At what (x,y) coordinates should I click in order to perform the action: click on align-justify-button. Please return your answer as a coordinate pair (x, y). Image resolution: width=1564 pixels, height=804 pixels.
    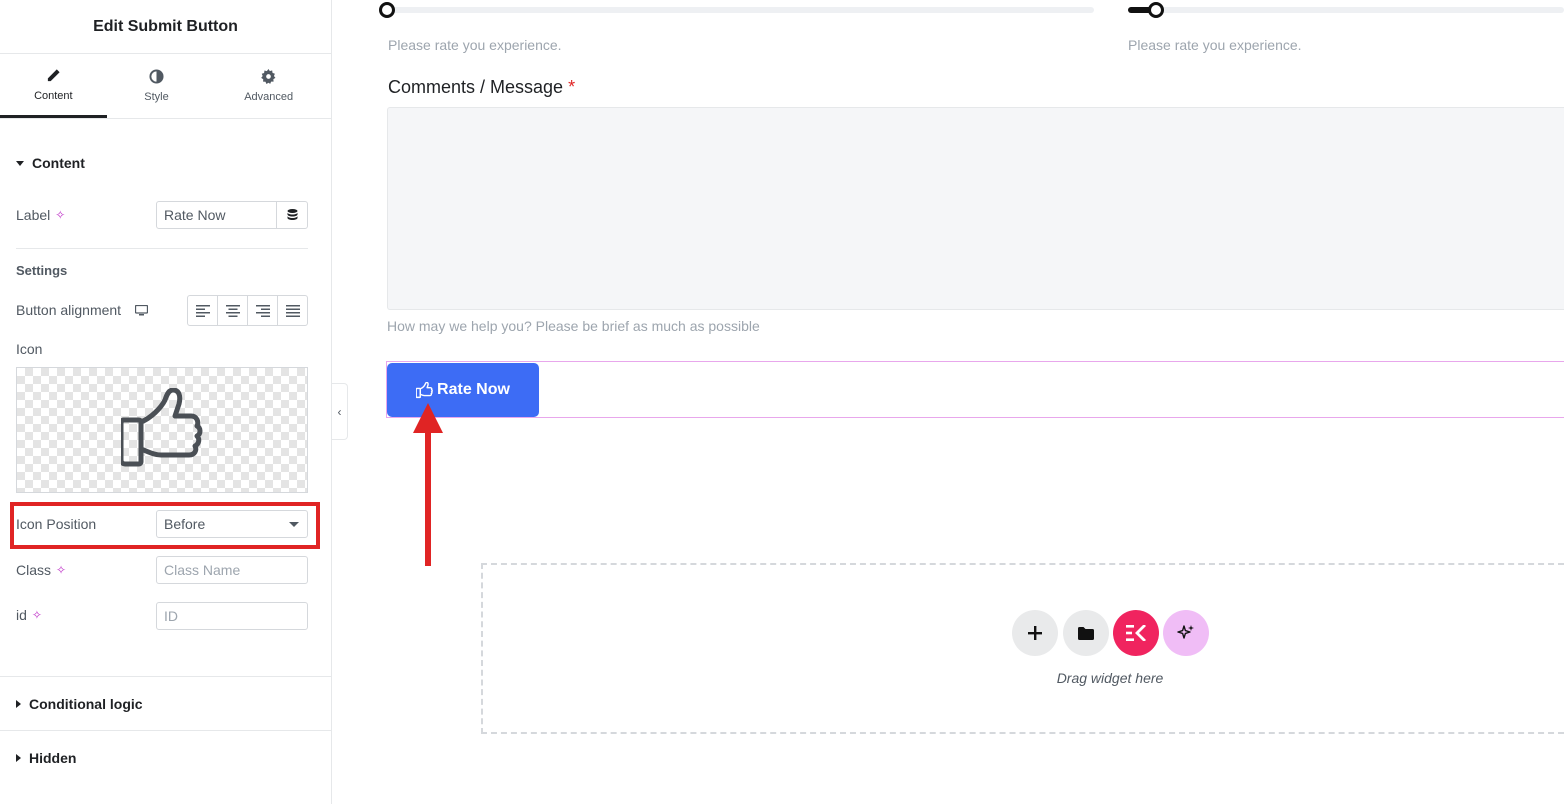
    Looking at the image, I should click on (292, 310).